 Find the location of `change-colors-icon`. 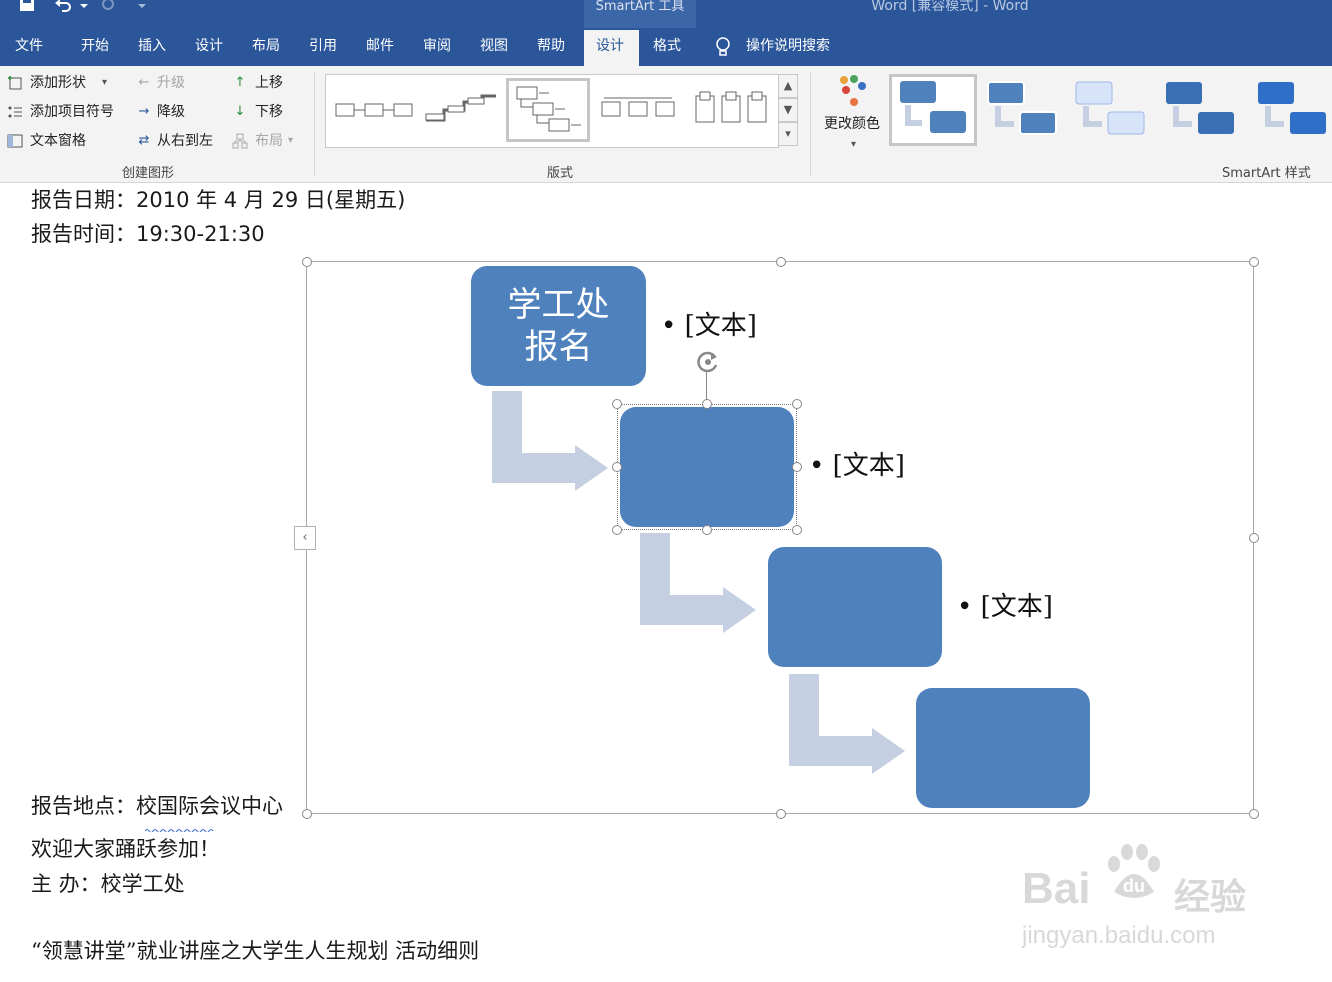

change-colors-icon is located at coordinates (854, 92).